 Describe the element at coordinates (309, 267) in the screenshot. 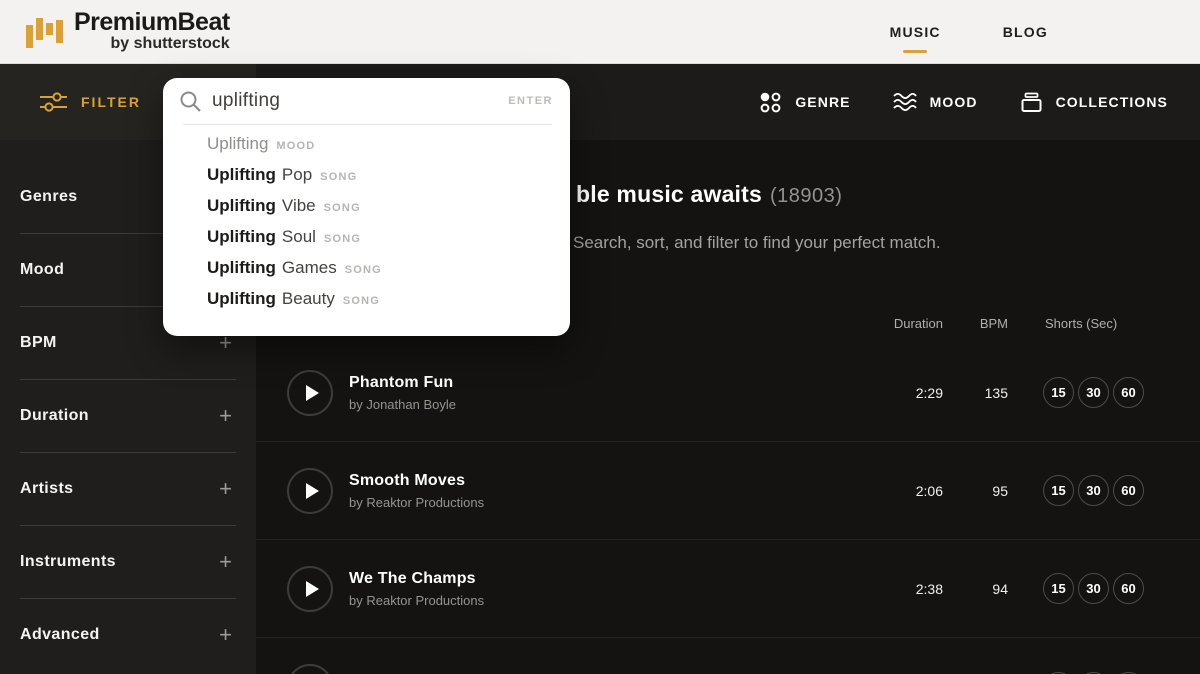

I see `suggestion-rest: Games` at that location.